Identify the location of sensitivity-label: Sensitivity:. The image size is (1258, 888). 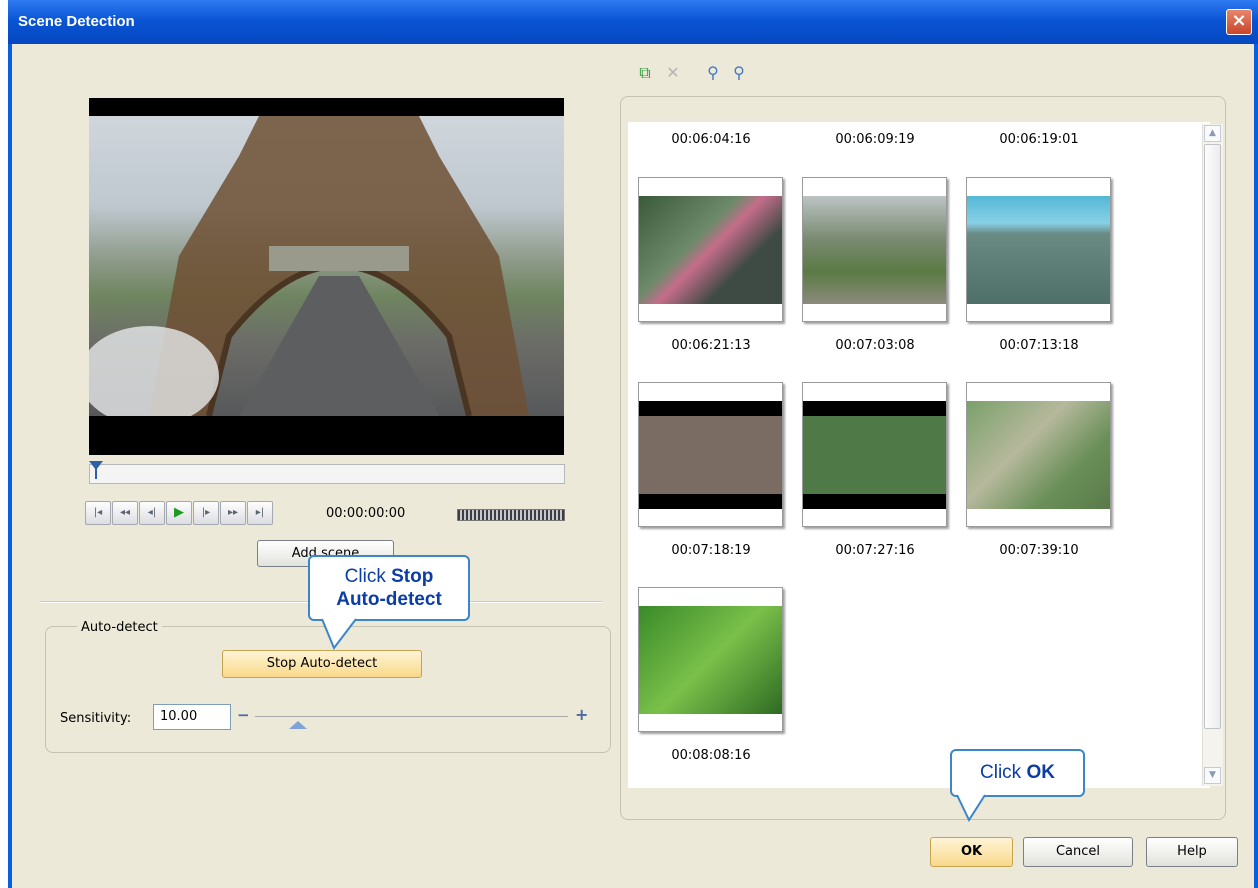
(96, 718).